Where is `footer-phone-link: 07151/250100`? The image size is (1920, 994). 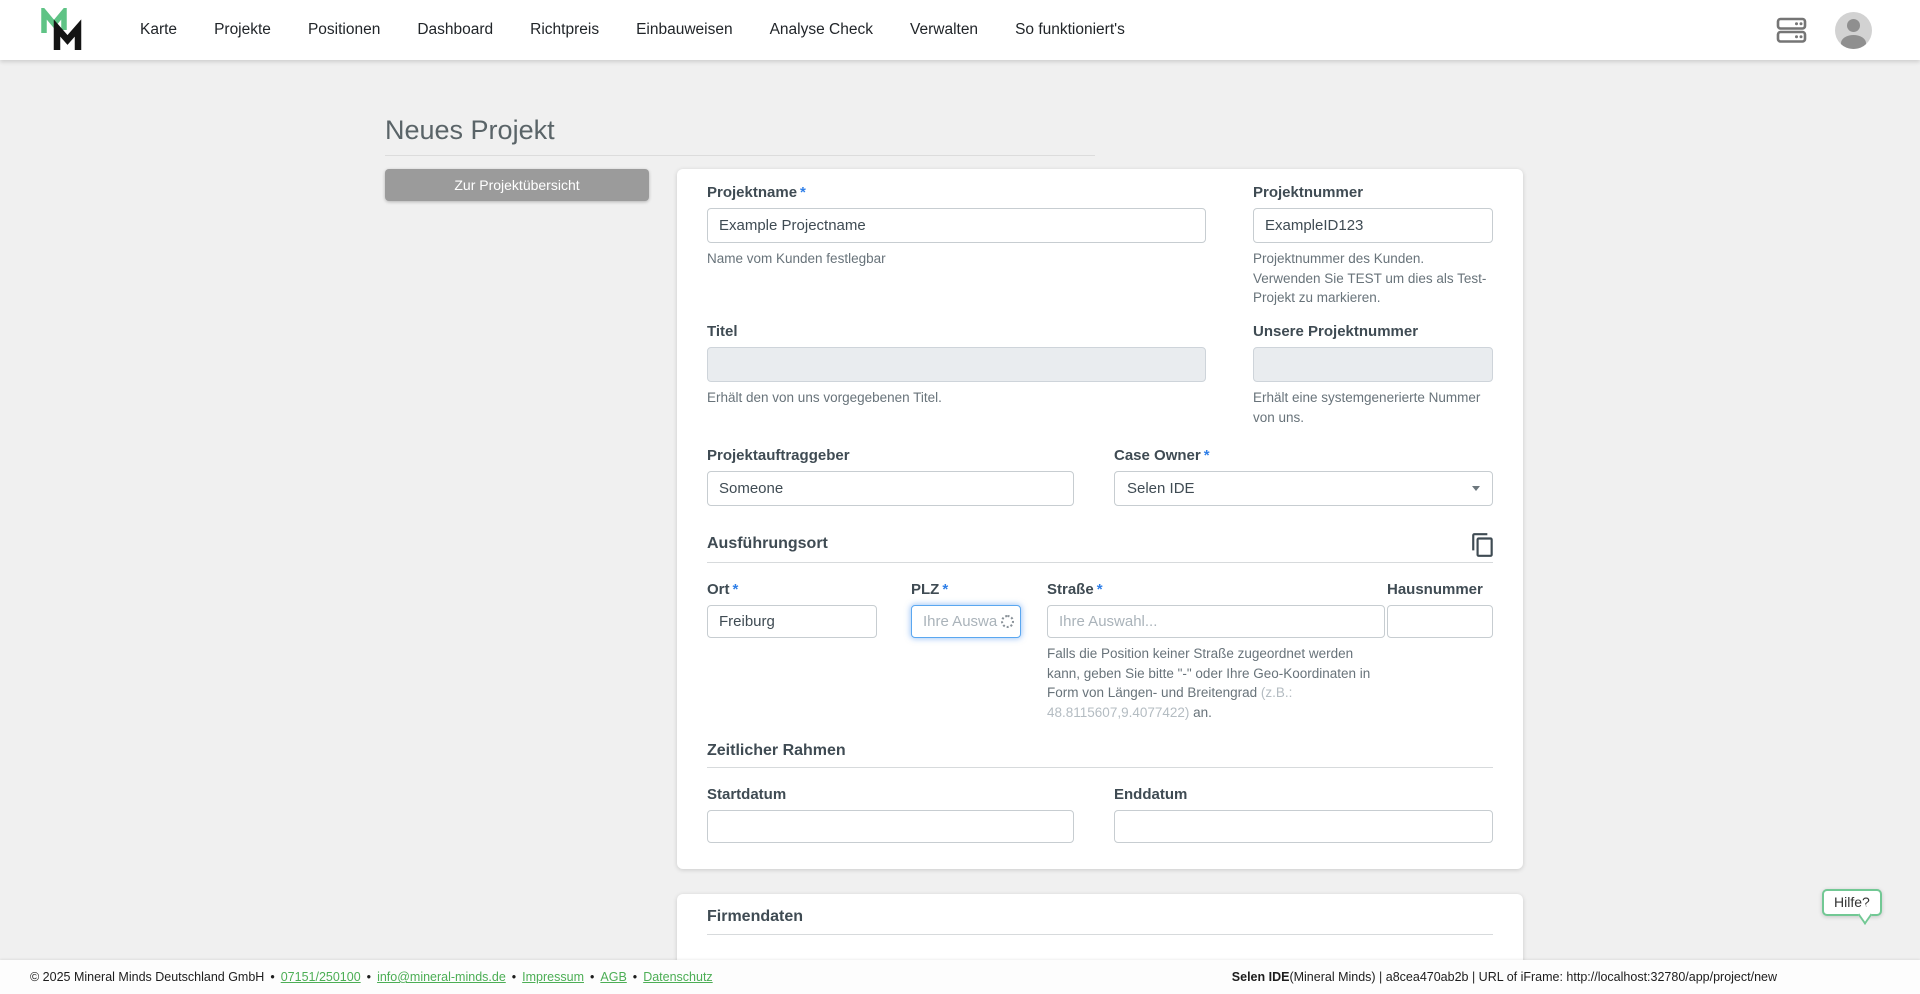
footer-phone-link: 07151/250100 is located at coordinates (321, 977).